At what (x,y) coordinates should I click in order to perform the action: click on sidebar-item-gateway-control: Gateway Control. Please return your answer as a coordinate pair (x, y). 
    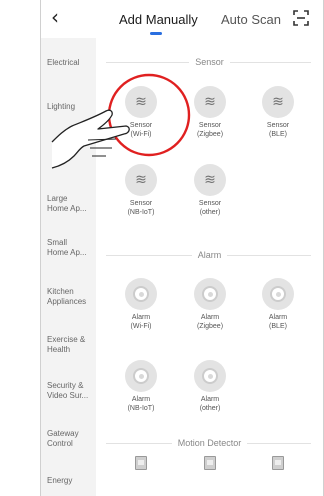
    Looking at the image, I should click on (68, 439).